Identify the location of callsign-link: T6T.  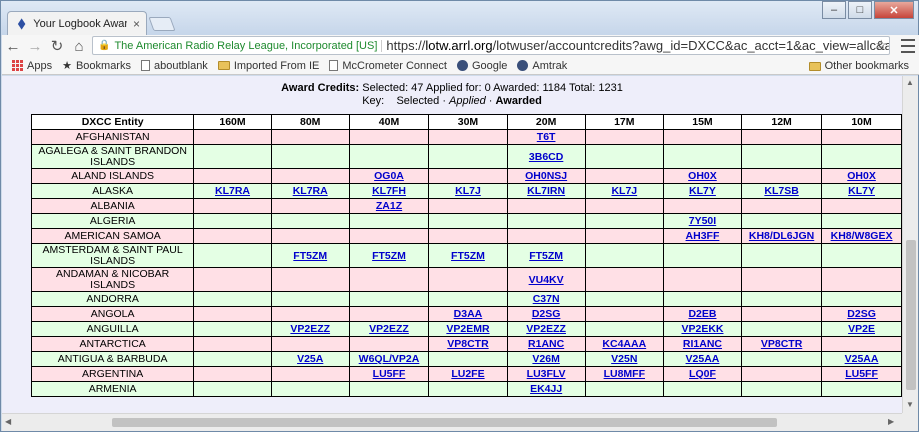
(546, 137).